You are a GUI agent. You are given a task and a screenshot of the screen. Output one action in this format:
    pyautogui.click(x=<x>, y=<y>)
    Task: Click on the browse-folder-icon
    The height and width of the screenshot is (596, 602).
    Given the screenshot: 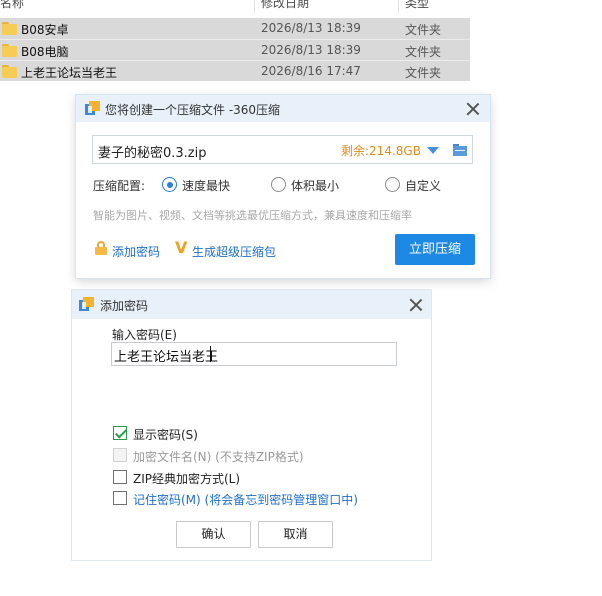 What is the action you would take?
    pyautogui.click(x=460, y=150)
    